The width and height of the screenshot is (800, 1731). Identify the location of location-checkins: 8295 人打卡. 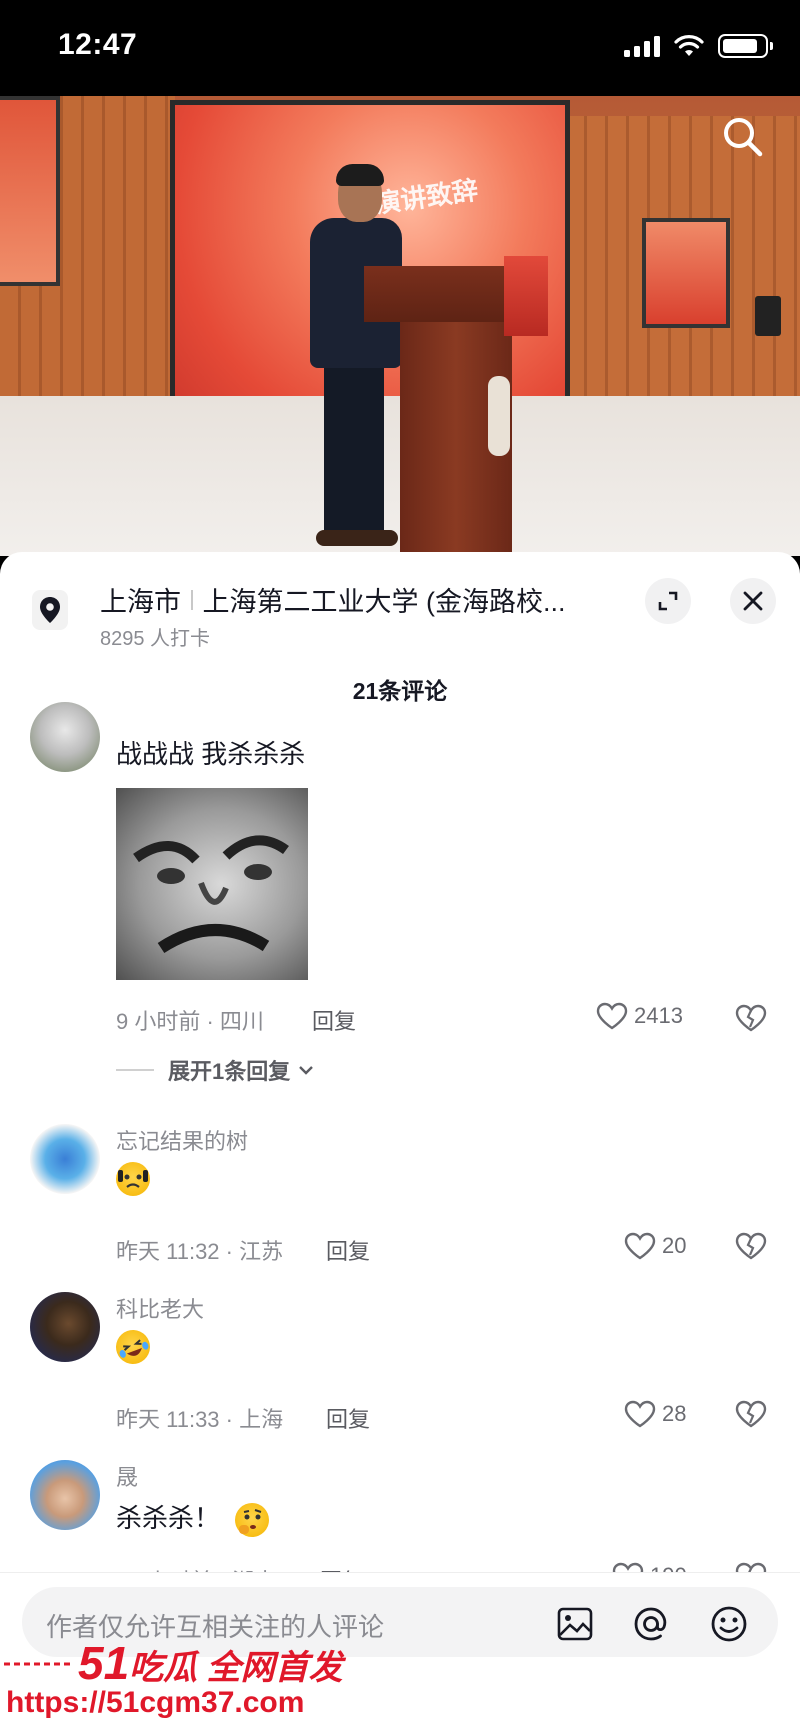
(155, 639).